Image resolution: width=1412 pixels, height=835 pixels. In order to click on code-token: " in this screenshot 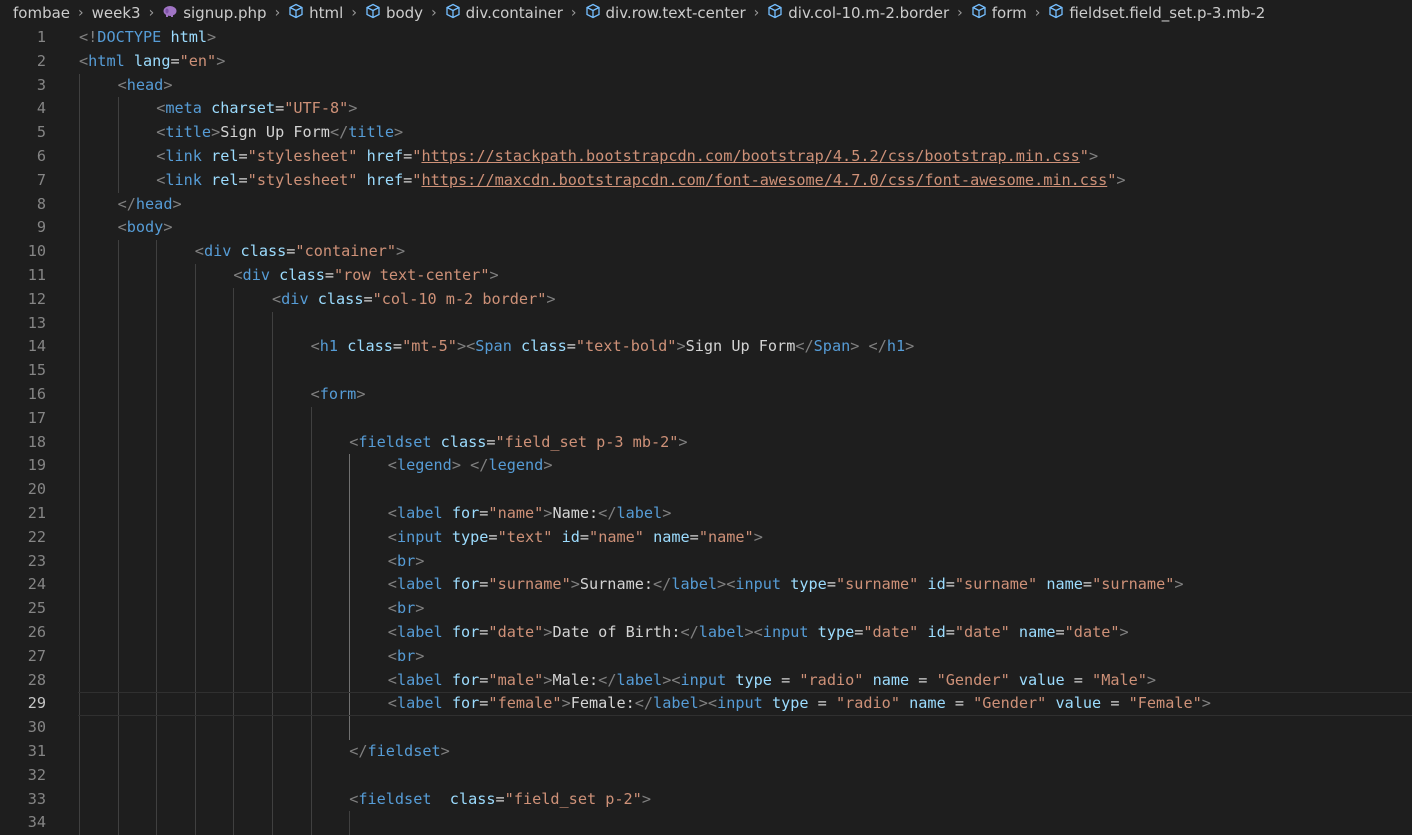, I will do `click(1084, 155)`.